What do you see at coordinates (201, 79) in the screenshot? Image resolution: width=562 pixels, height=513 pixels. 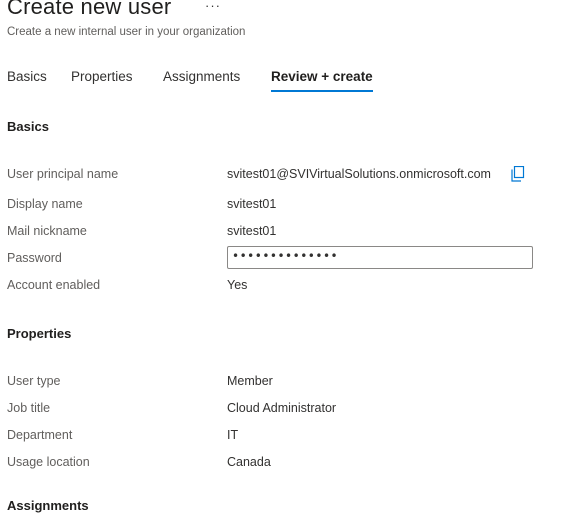 I see `tab-assignments: Assignments` at bounding box center [201, 79].